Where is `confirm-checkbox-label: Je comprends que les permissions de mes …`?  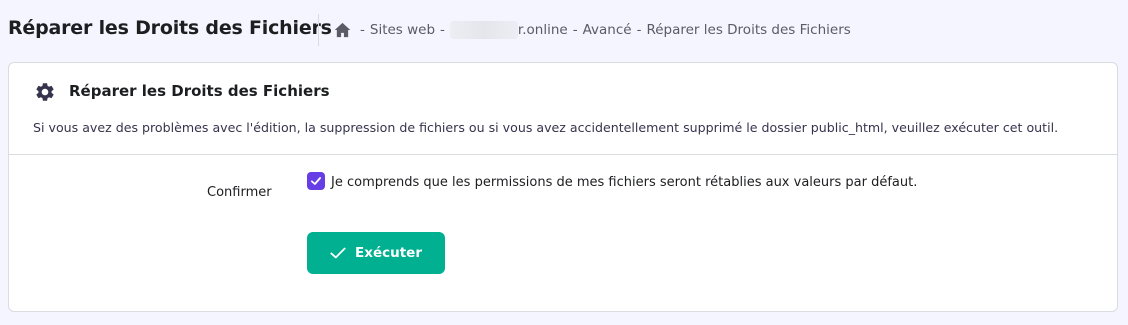 confirm-checkbox-label: Je comprends que les permissions de mes … is located at coordinates (624, 182).